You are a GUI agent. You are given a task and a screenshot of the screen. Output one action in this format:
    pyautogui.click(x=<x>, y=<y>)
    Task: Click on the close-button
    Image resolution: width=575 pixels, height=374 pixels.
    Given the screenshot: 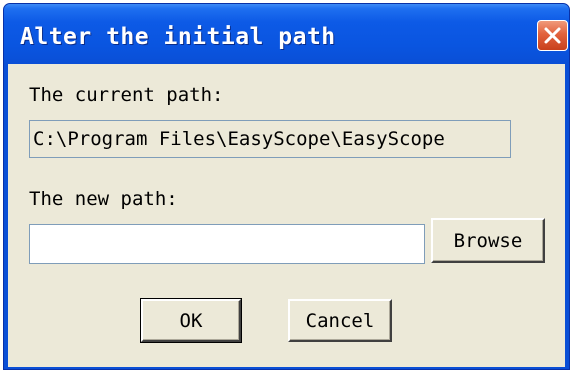 What is the action you would take?
    pyautogui.click(x=552, y=35)
    